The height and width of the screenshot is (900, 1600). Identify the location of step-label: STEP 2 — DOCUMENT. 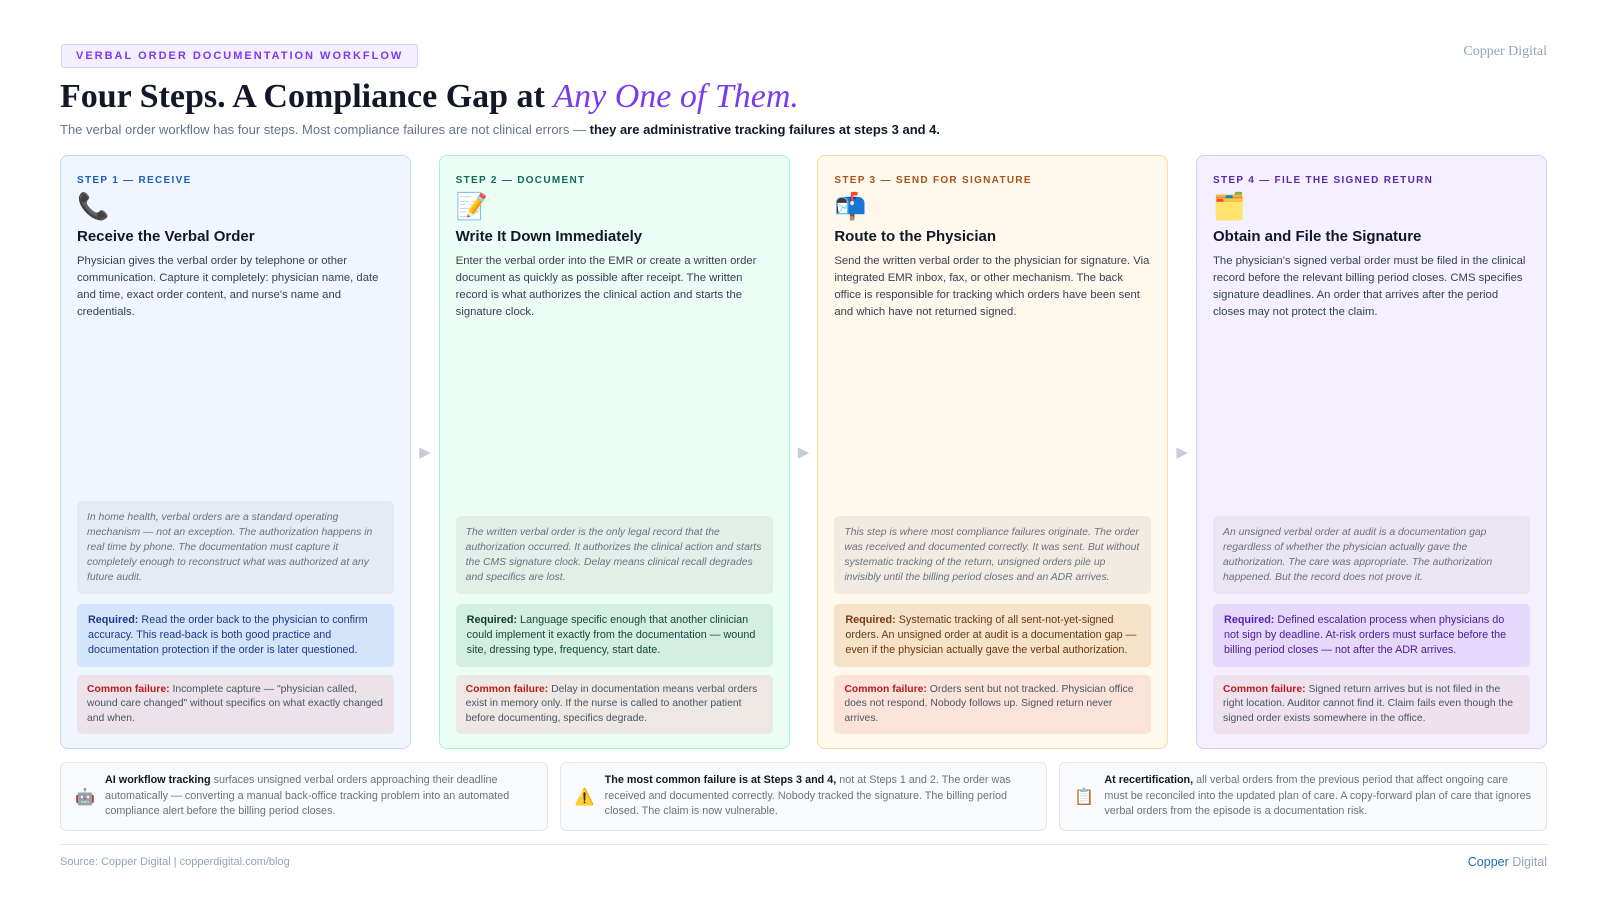
(520, 180).